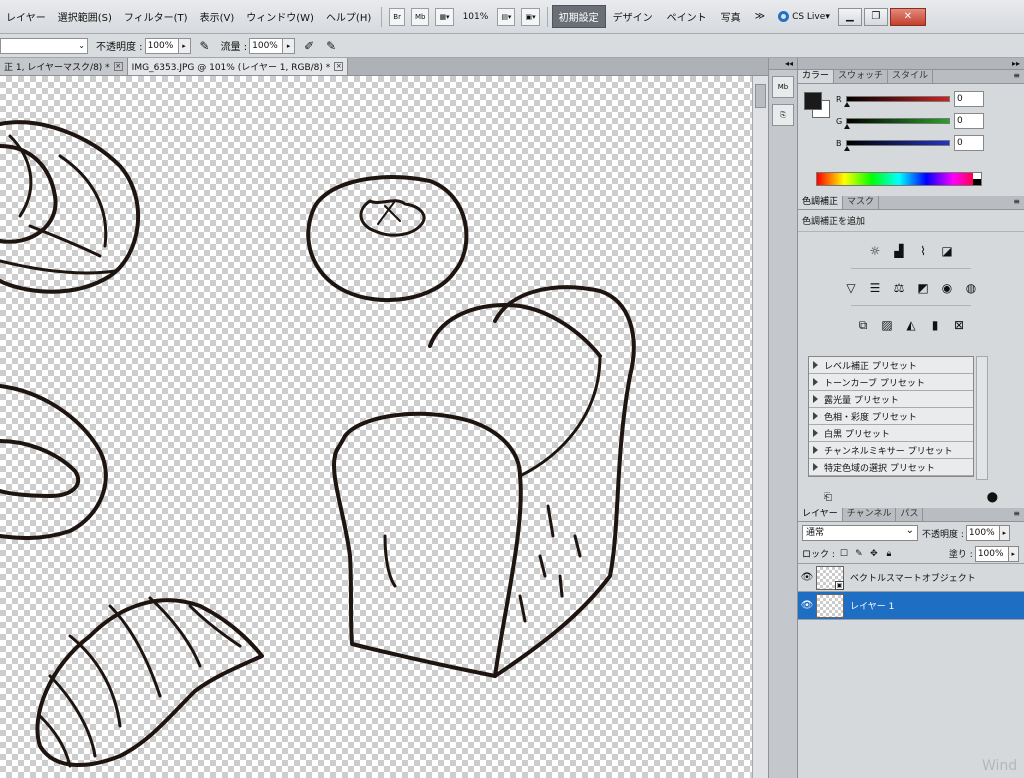  I want to click on threshold-icon: ◭, so click(911, 325).